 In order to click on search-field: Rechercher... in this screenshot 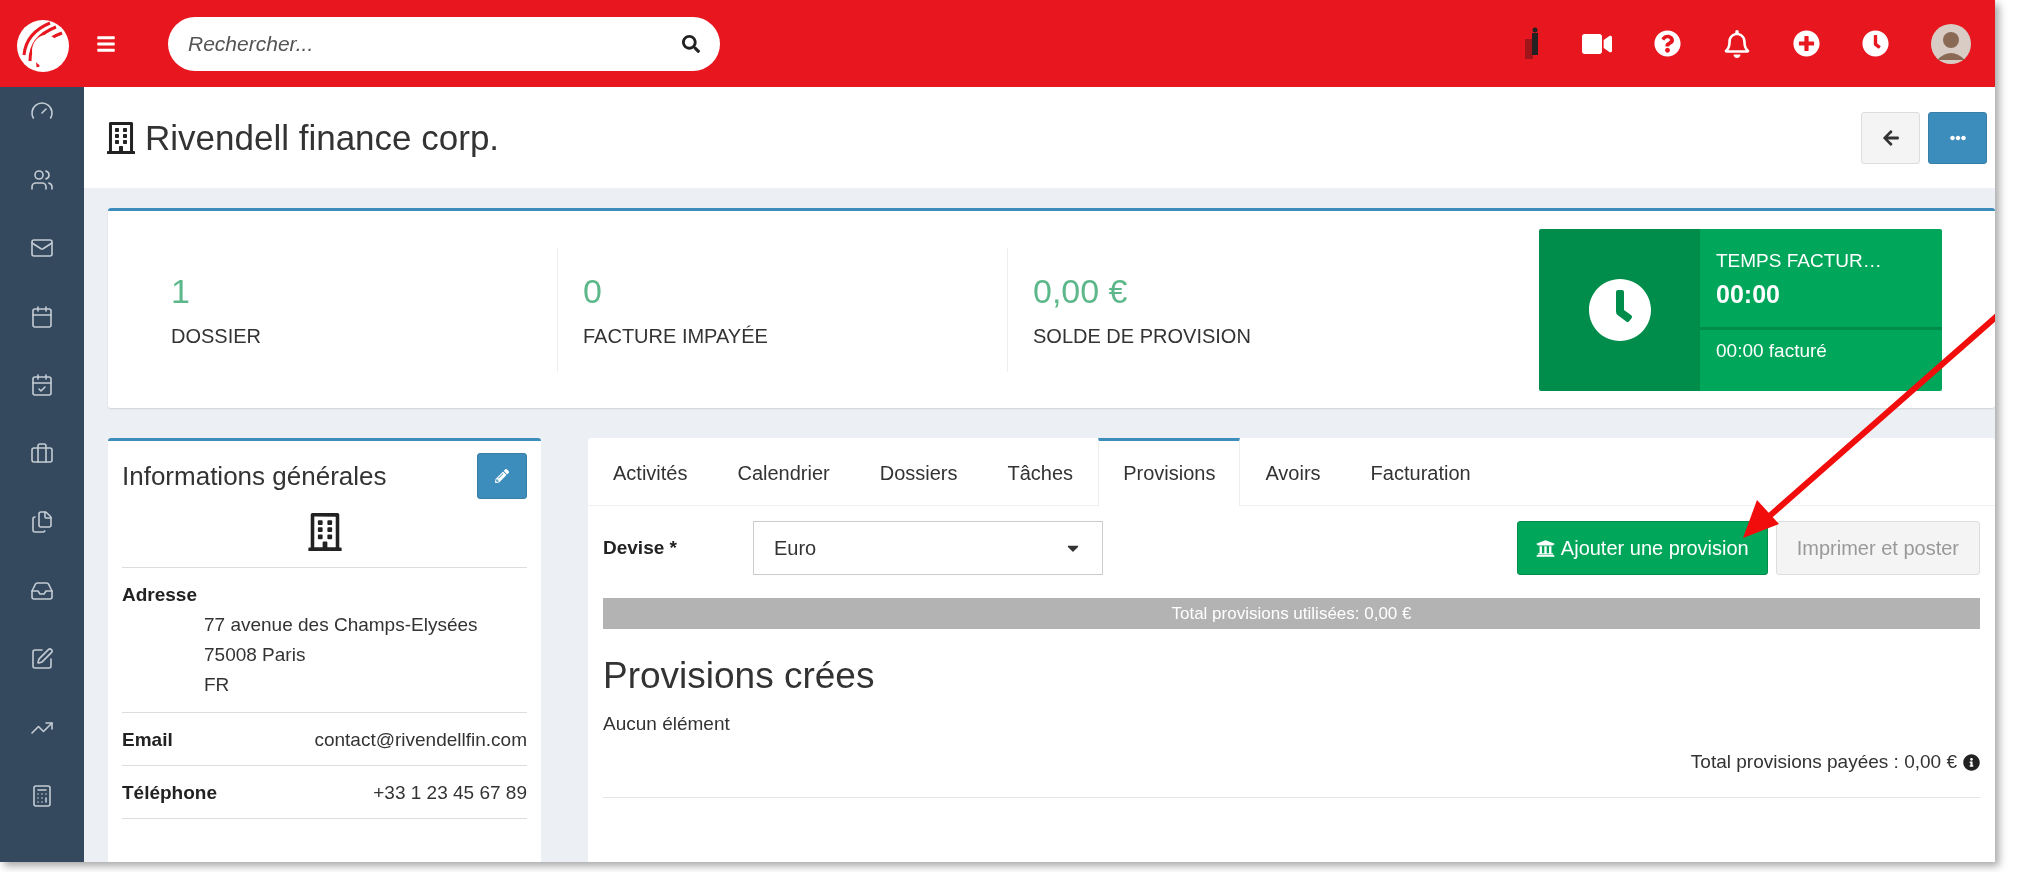, I will do `click(444, 43)`.